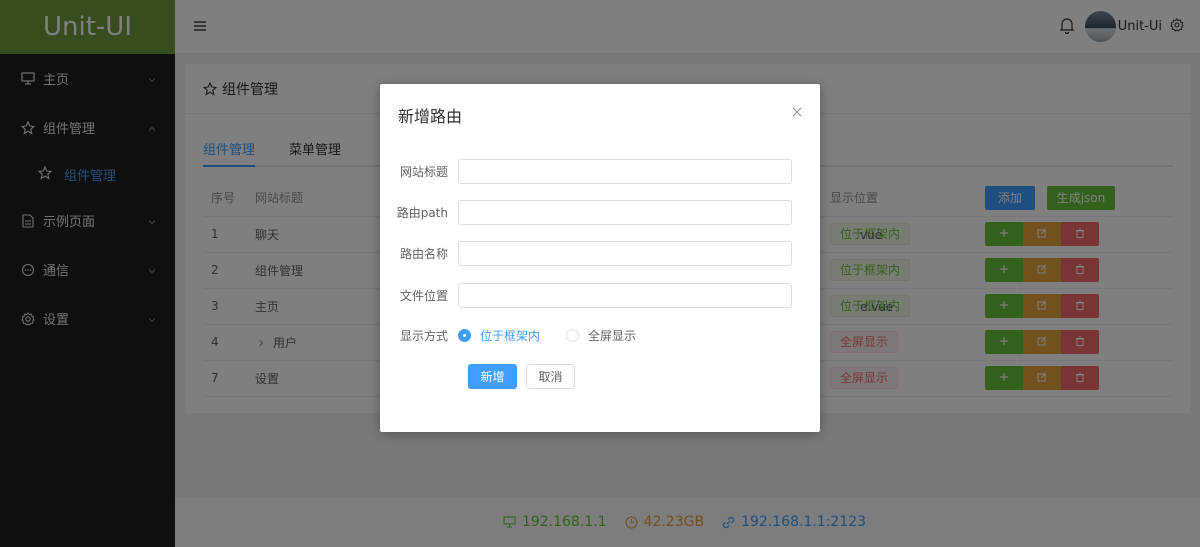 The width and height of the screenshot is (1200, 547). I want to click on close-icon, so click(797, 111).